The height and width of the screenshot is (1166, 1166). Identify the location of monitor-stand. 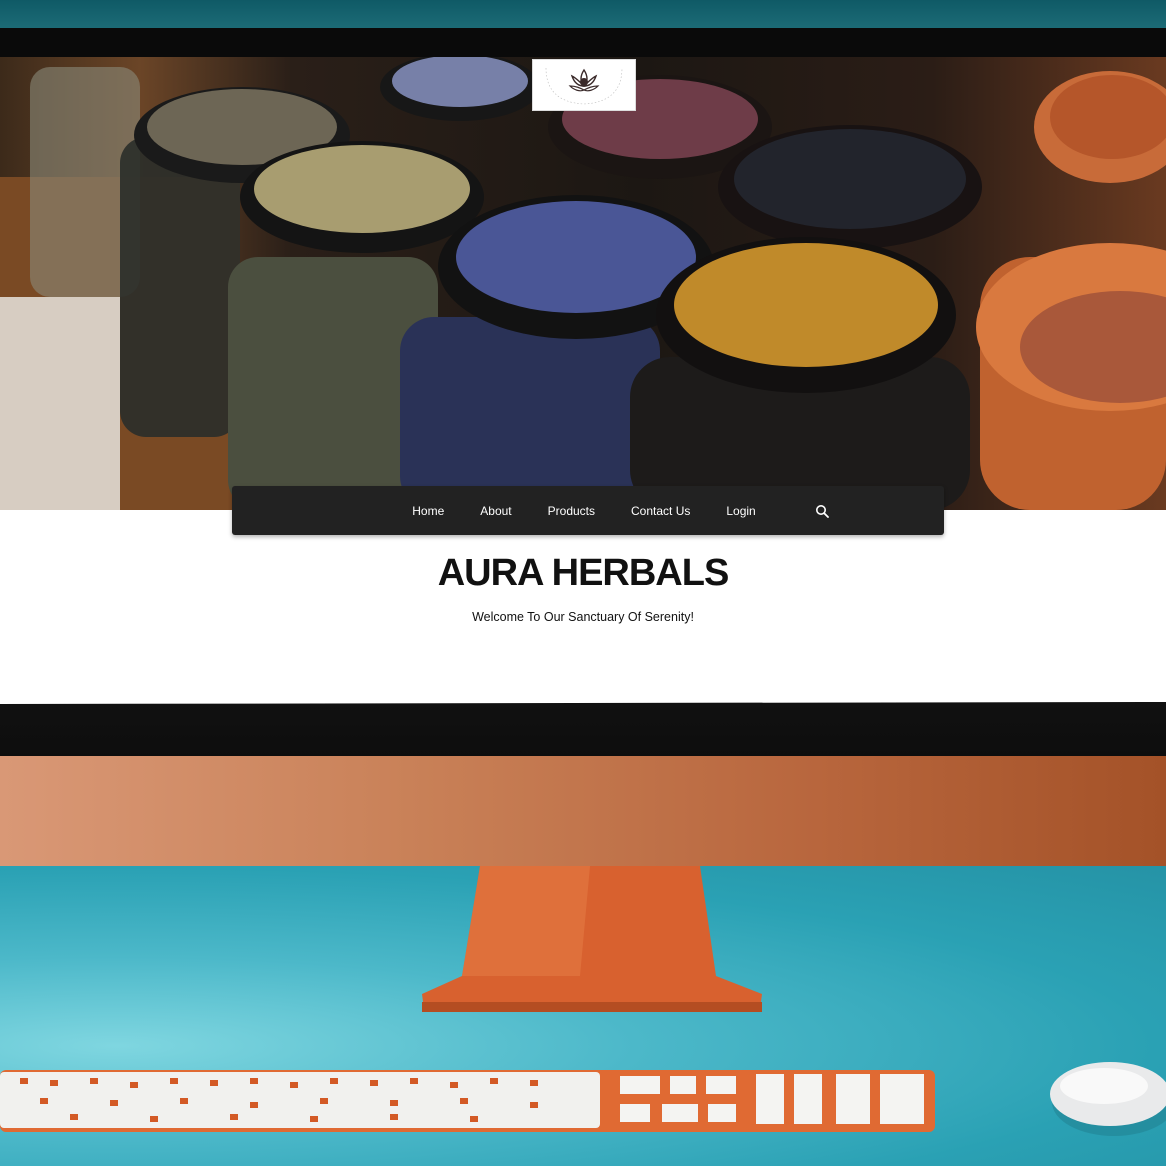
(592, 939).